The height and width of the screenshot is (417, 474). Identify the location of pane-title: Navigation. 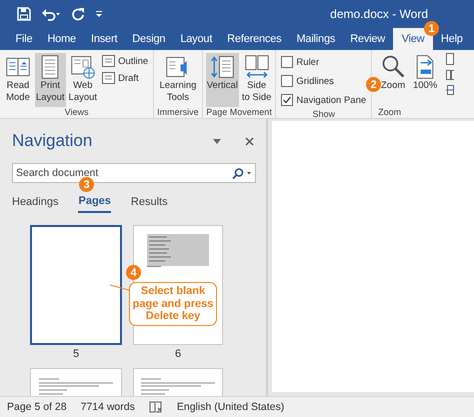
(53, 141).